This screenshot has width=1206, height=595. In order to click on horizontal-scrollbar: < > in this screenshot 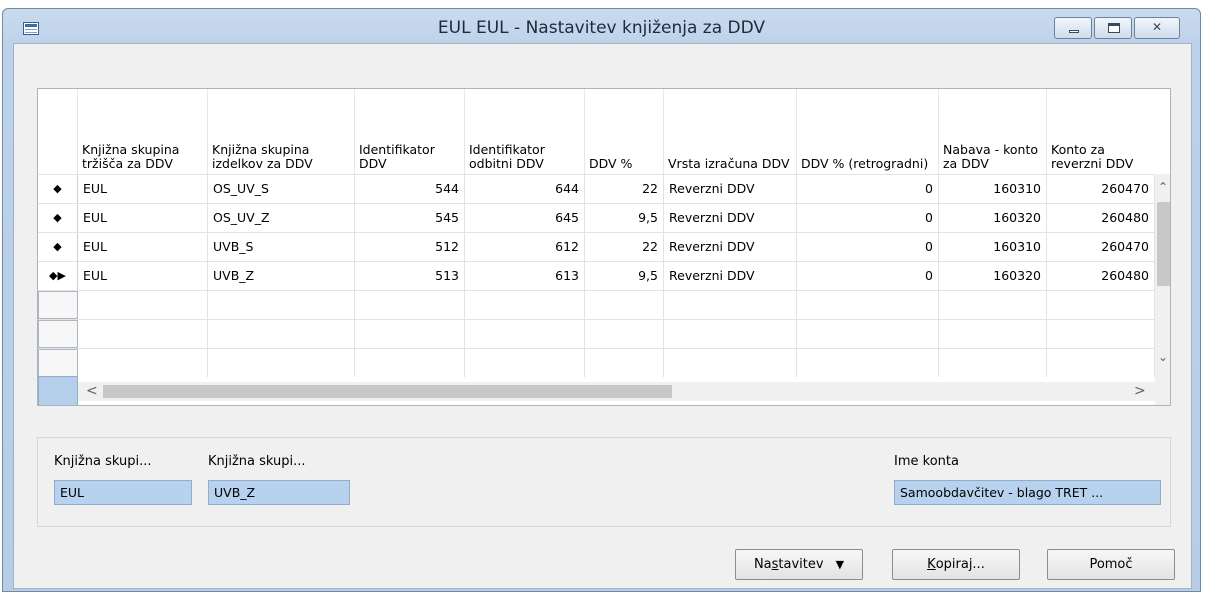, I will do `click(616, 391)`.